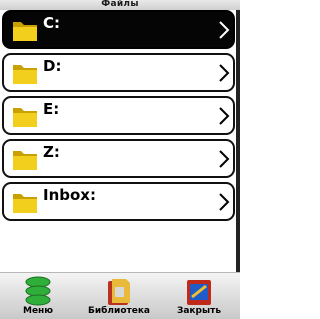 The image size is (320, 319). I want to click on scrollbar, so click(238, 141).